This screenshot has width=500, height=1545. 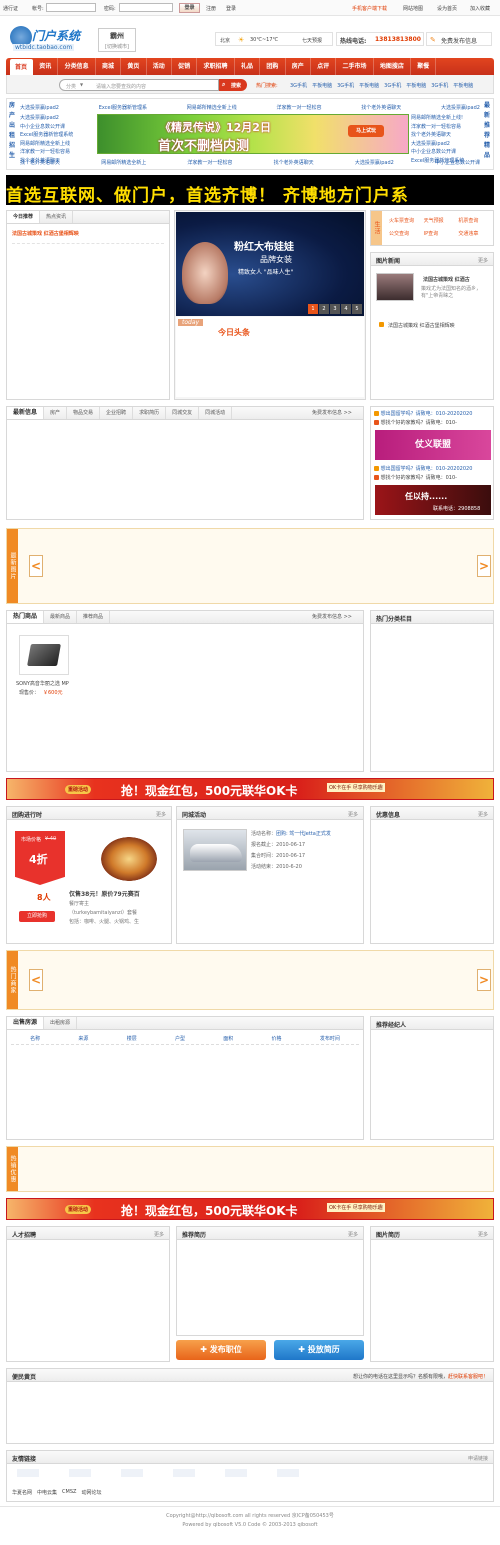 What do you see at coordinates (117, 413) in the screenshot?
I see `tab-latest-2: 企业招聘` at bounding box center [117, 413].